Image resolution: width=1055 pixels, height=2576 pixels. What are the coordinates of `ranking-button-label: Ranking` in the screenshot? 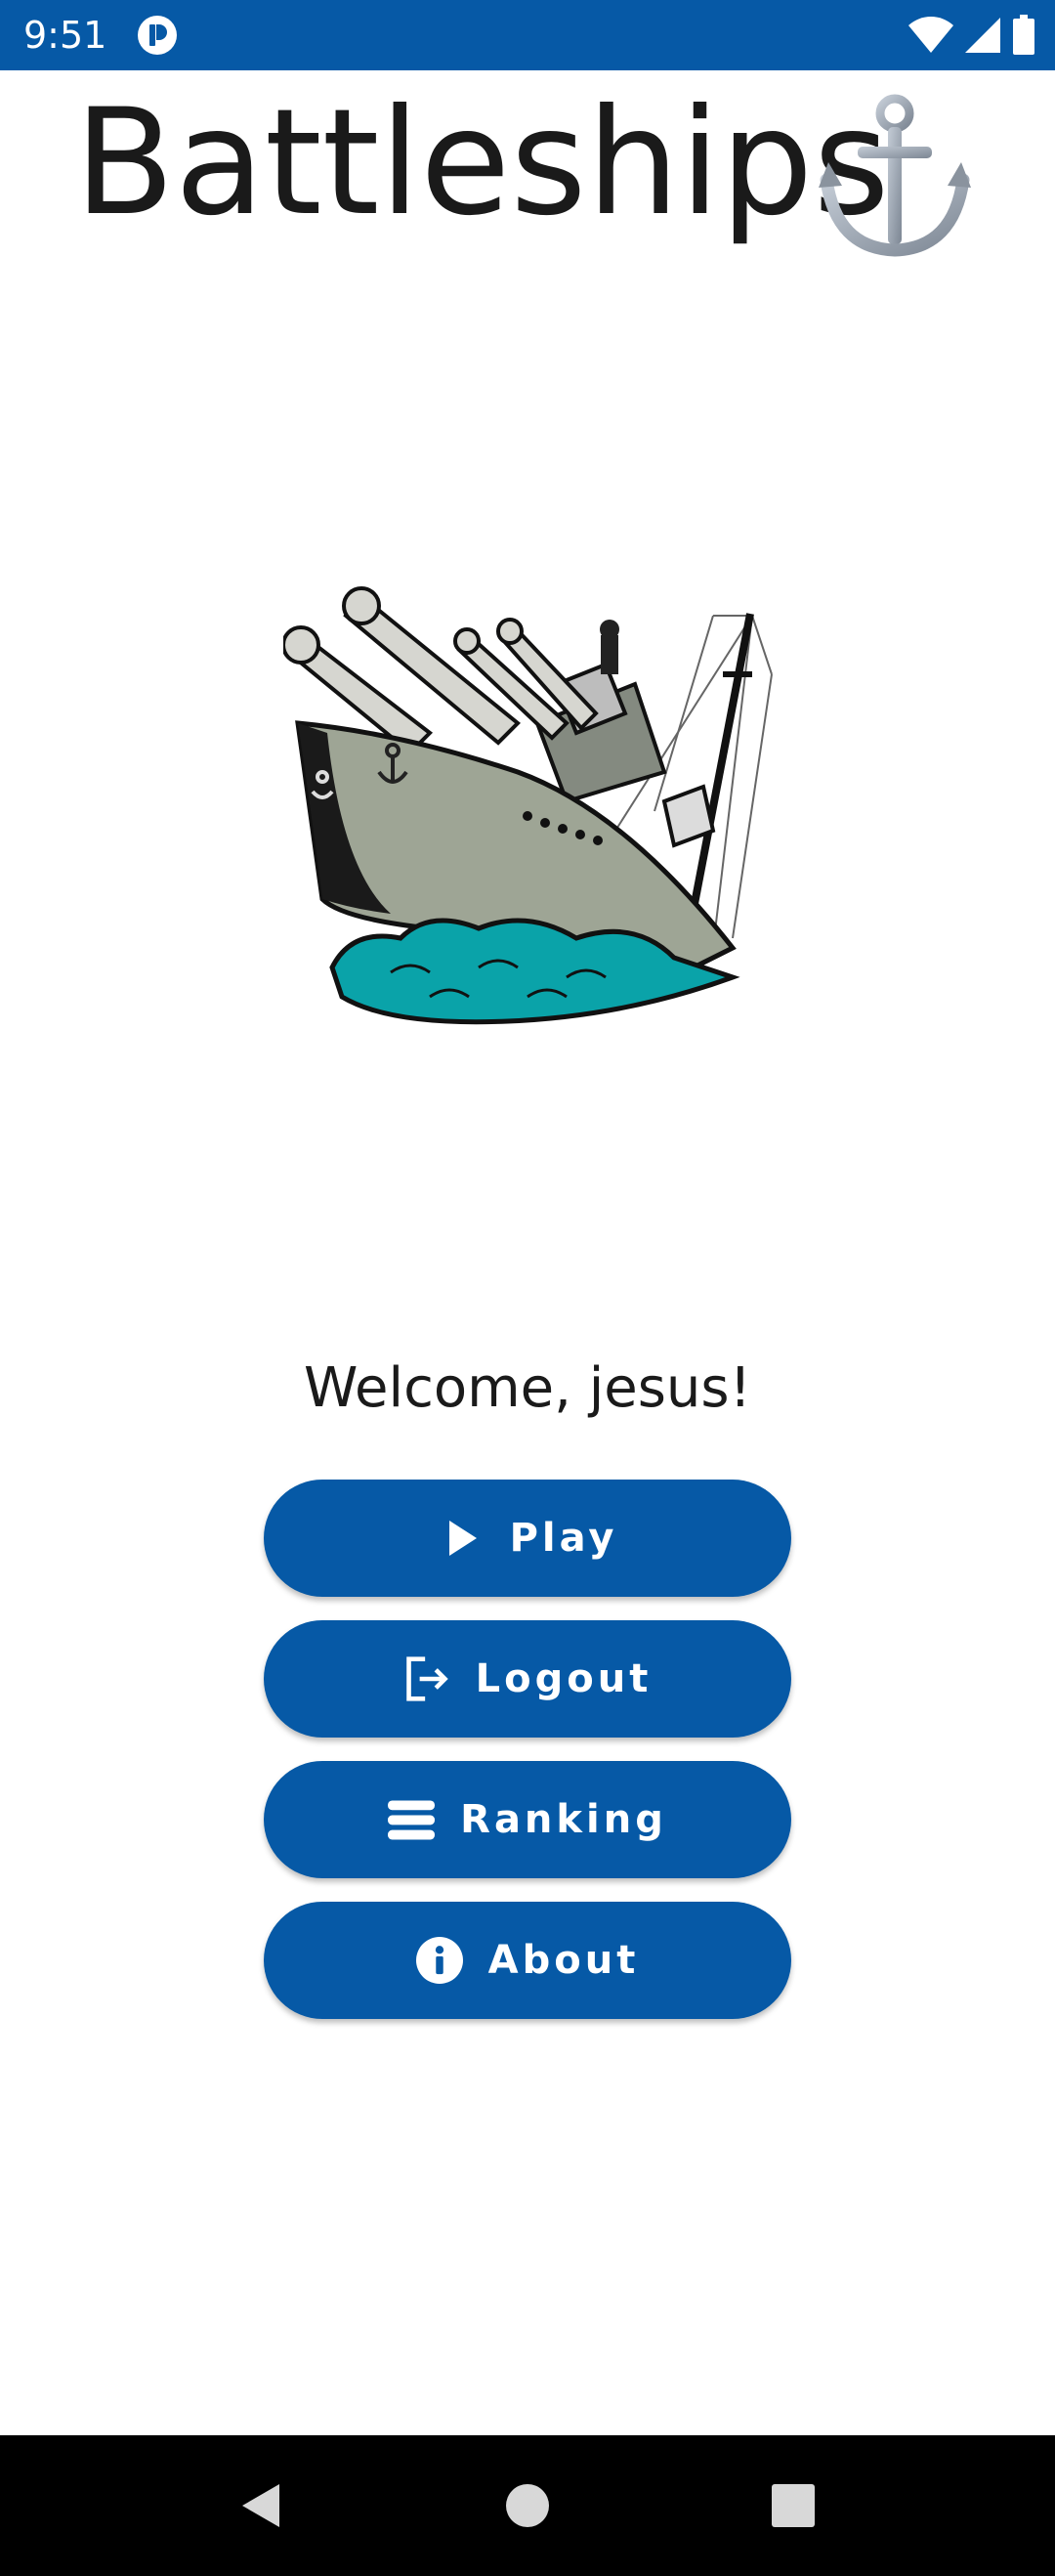 It's located at (563, 1820).